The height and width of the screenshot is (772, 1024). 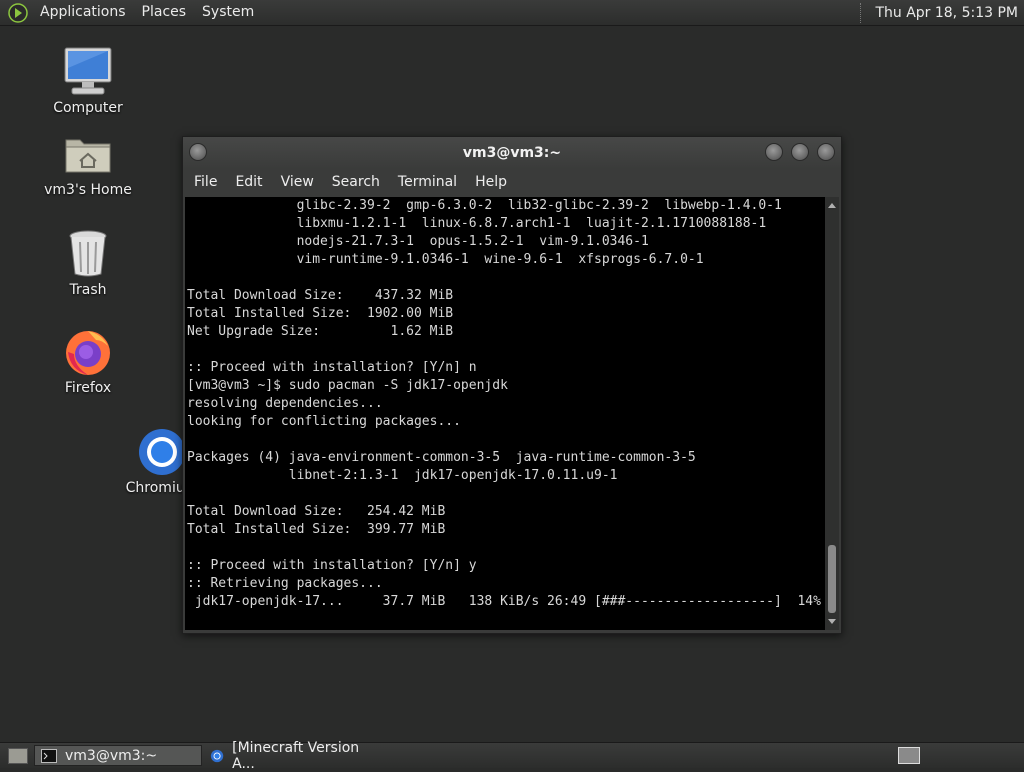 What do you see at coordinates (49, 755) in the screenshot?
I see `terminal-icon` at bounding box center [49, 755].